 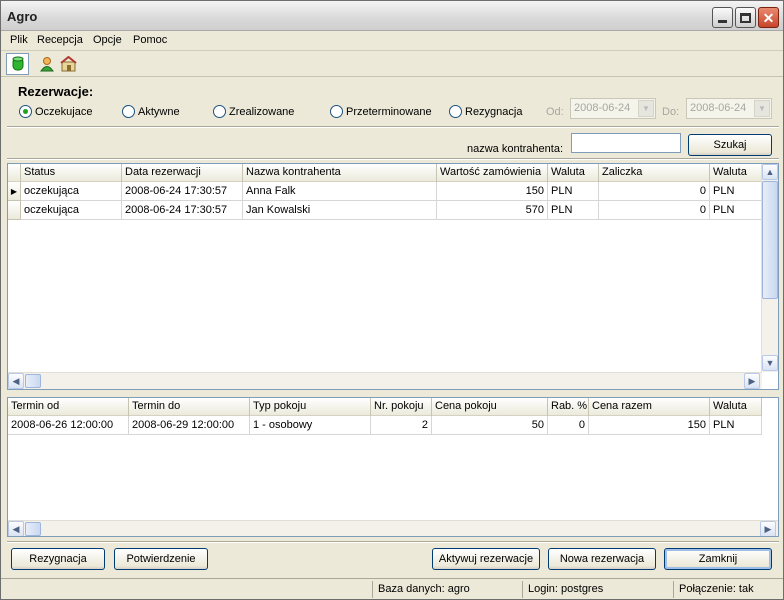 I want to click on activate-reservation-button: Aktywuj rezerwacje, so click(x=486, y=559).